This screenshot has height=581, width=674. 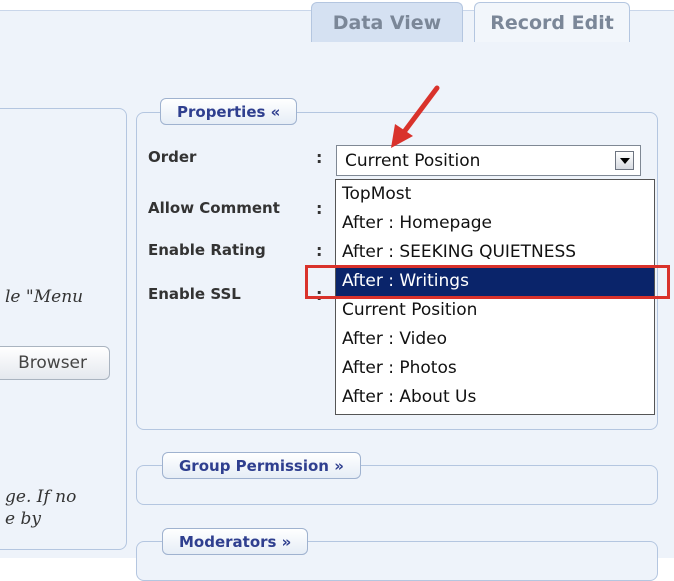 What do you see at coordinates (41, 497) in the screenshot?
I see `left-help-text-if-no: ge. If no` at bounding box center [41, 497].